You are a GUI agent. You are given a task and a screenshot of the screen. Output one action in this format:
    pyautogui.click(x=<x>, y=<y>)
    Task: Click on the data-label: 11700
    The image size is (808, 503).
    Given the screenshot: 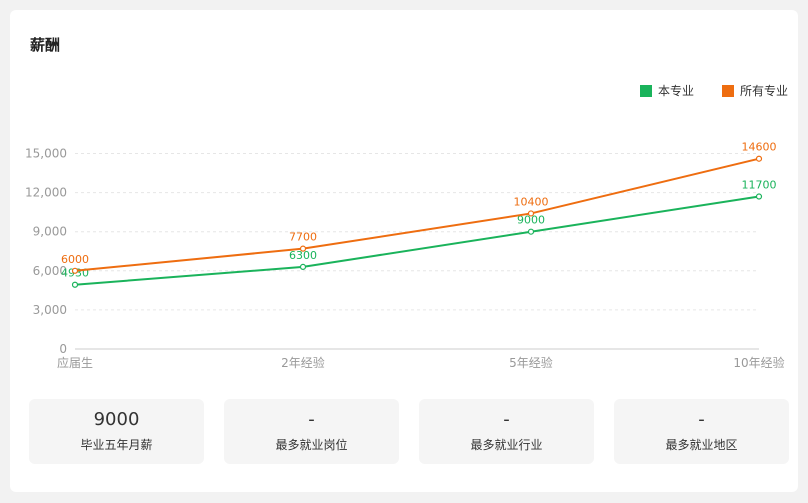 What is the action you would take?
    pyautogui.click(x=759, y=185)
    